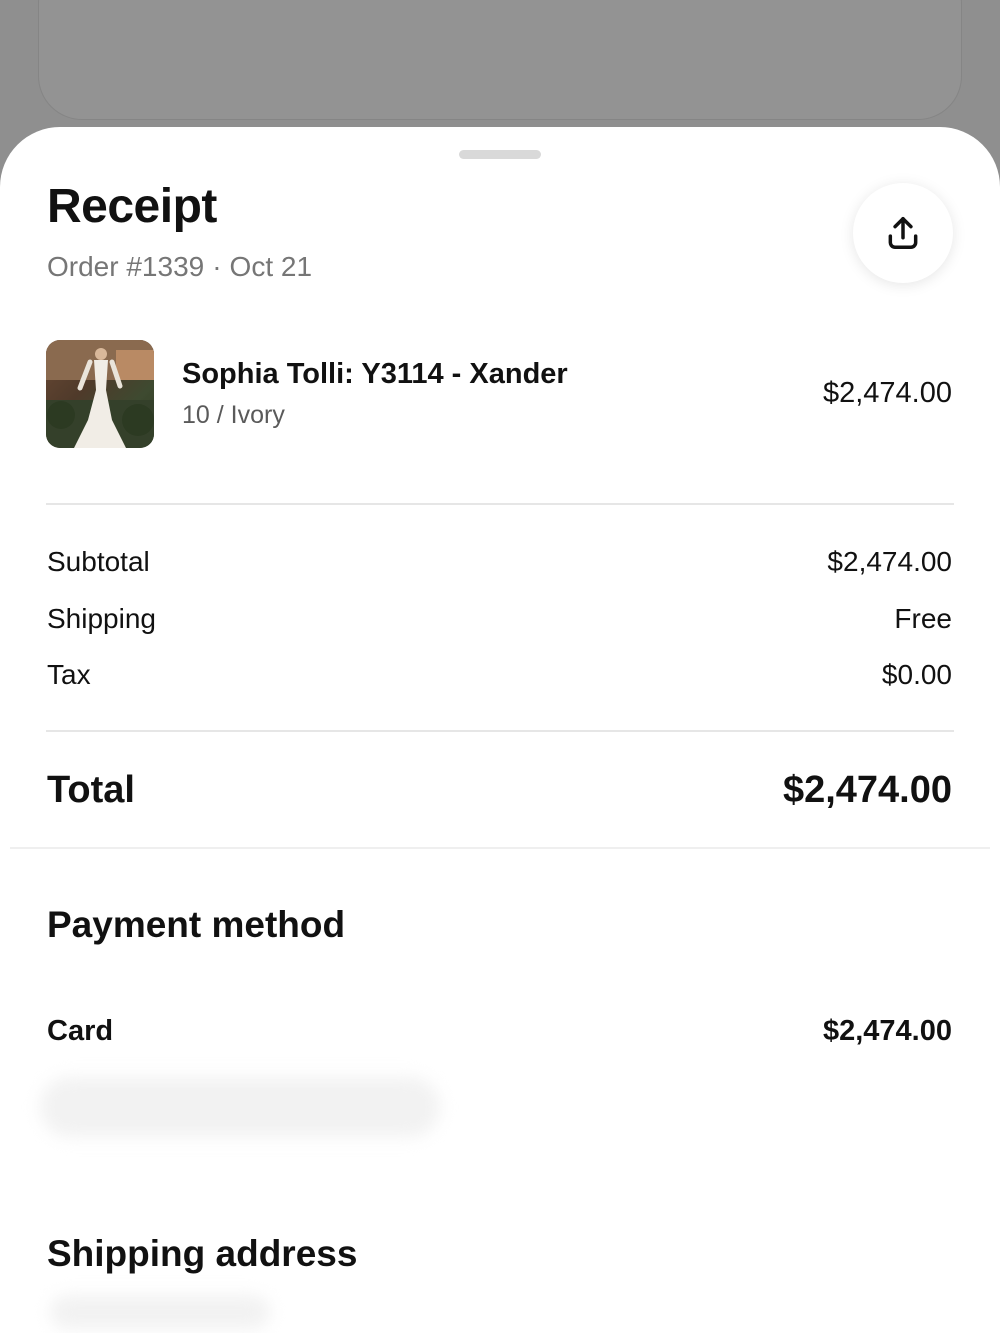 The height and width of the screenshot is (1333, 1000). Describe the element at coordinates (500, 60) in the screenshot. I see `background-card` at that location.